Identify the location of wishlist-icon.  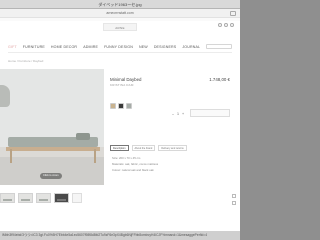
(226, 25).